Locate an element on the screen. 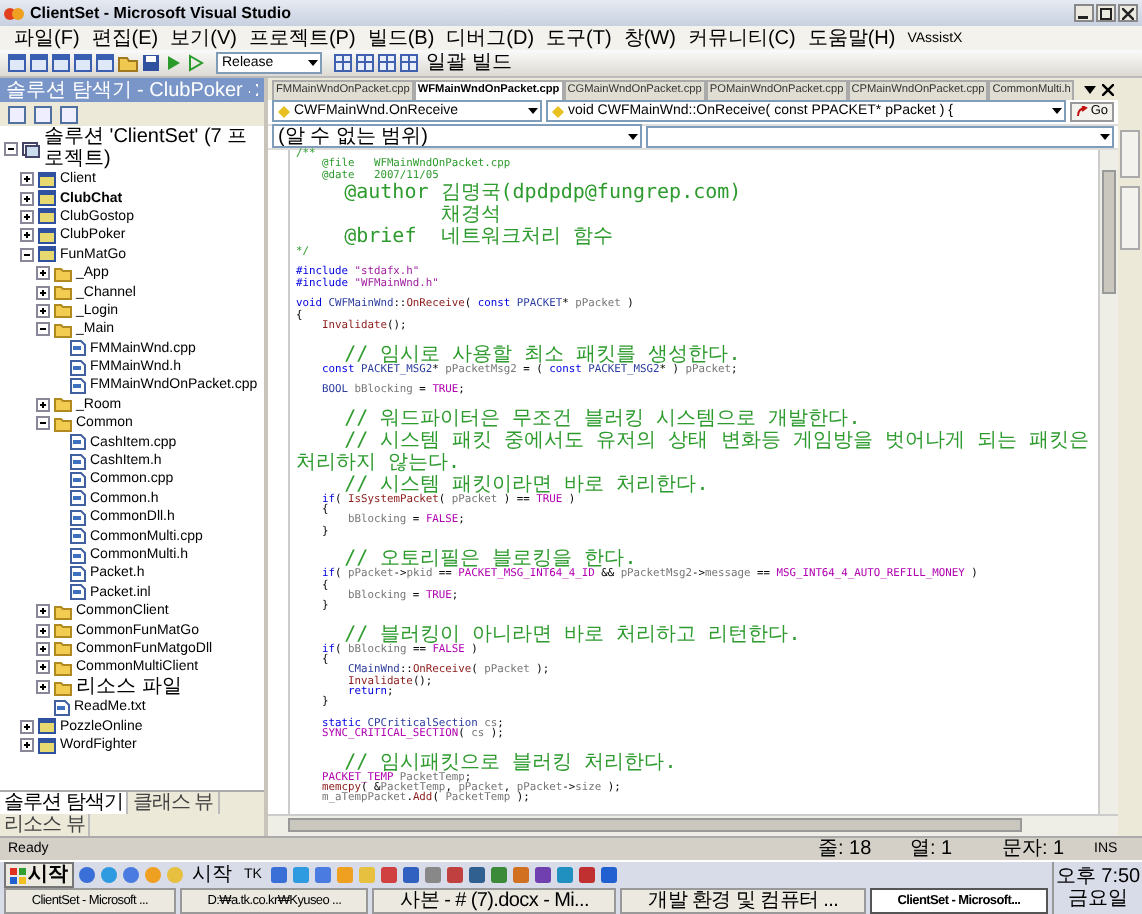  menu-item: 커뮤니티(C) is located at coordinates (741, 38).